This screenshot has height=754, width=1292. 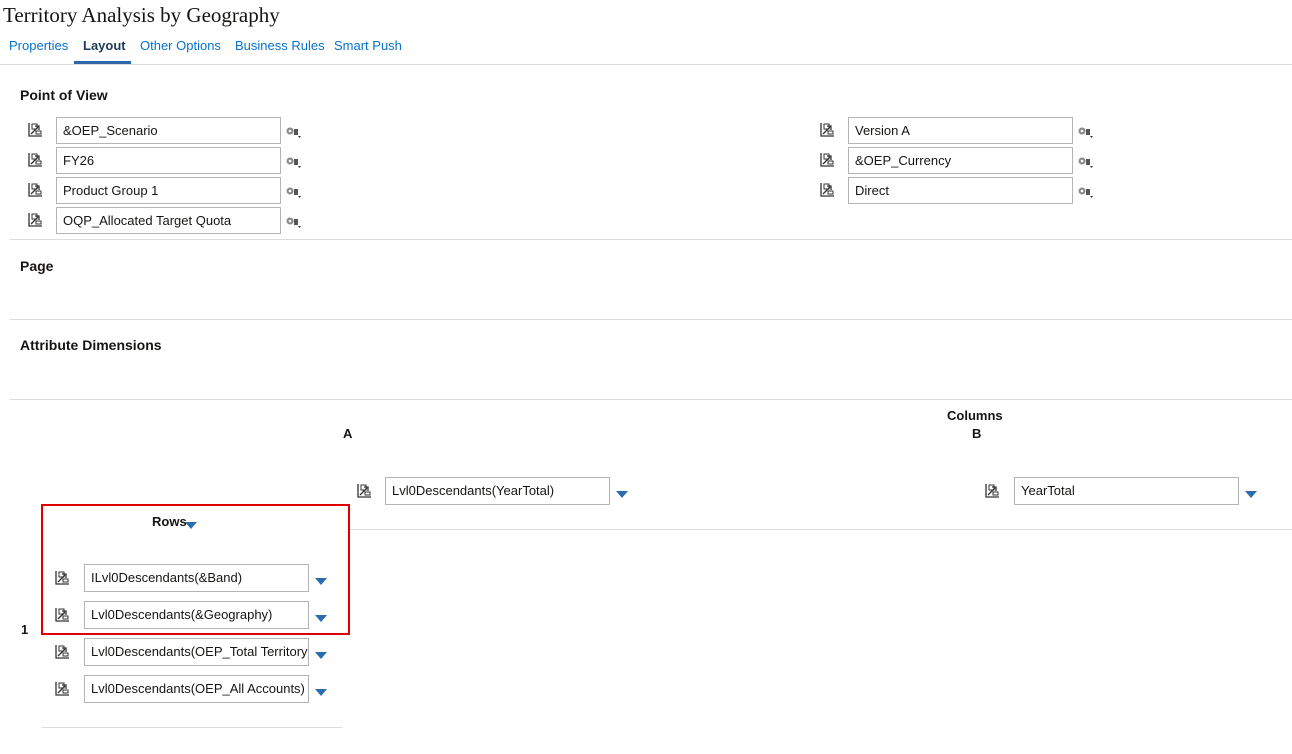 What do you see at coordinates (280, 45) in the screenshot?
I see `tab-business-rules: Business Rules` at bounding box center [280, 45].